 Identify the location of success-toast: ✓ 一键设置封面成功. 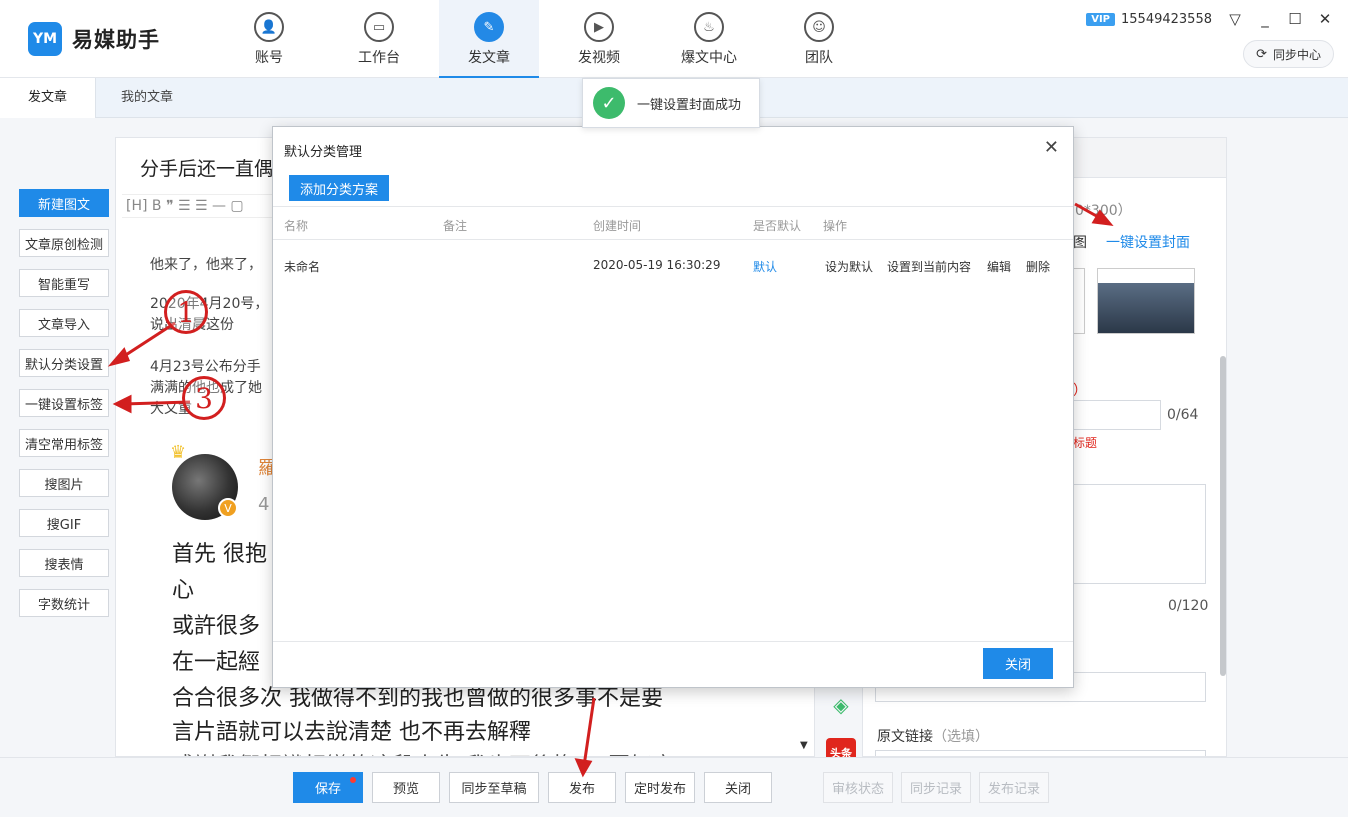
(671, 103).